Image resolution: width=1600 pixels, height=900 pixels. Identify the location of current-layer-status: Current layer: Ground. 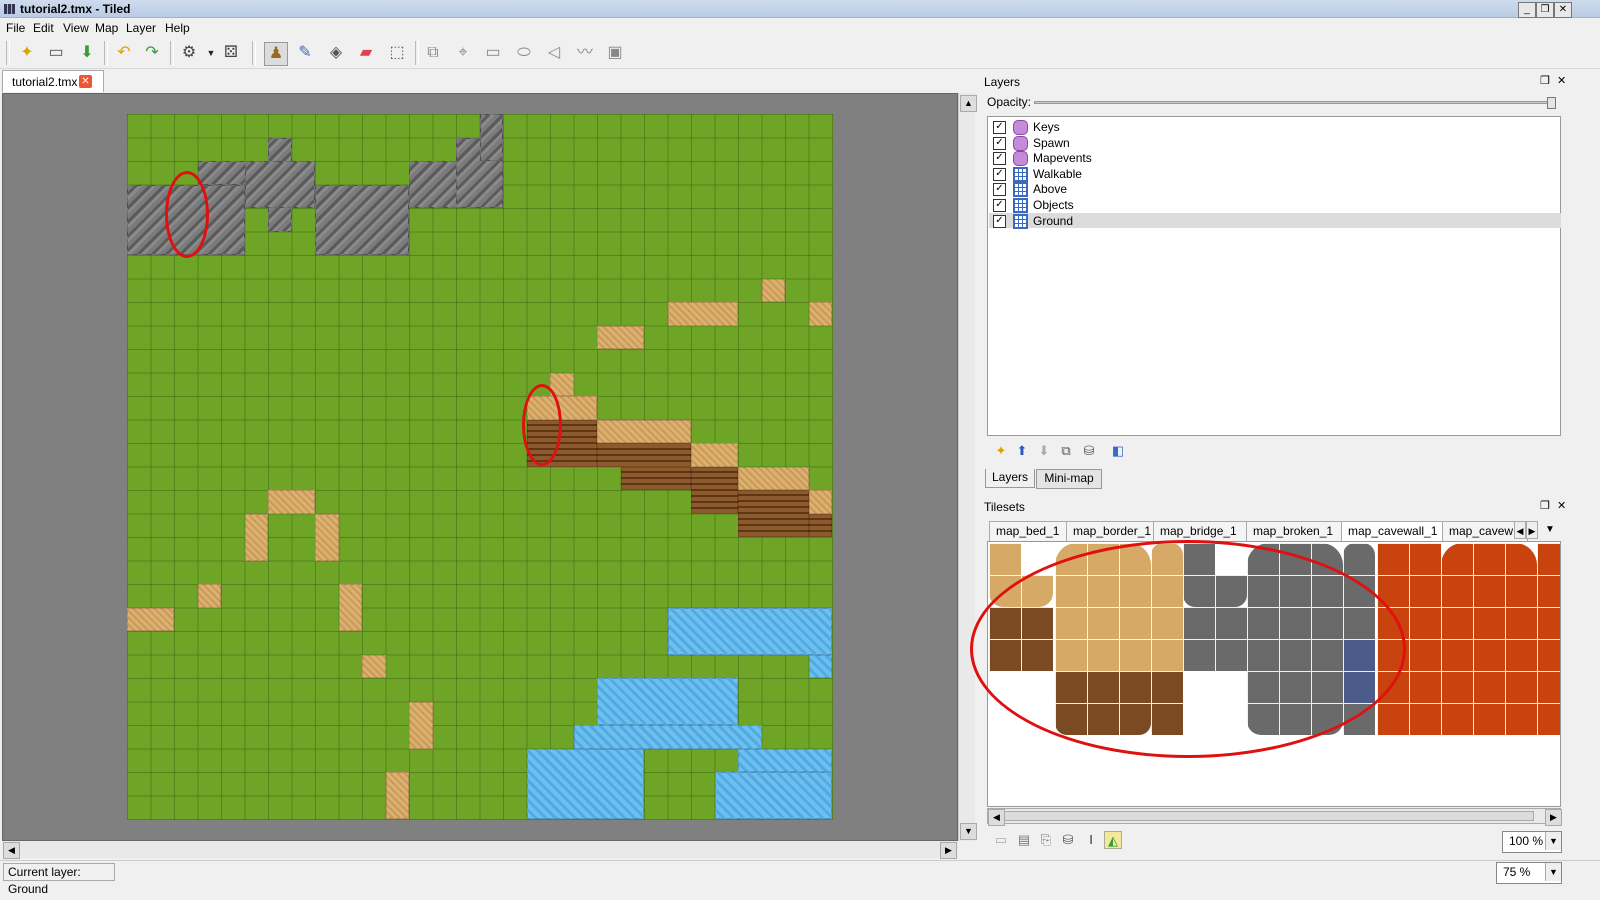
(59, 879).